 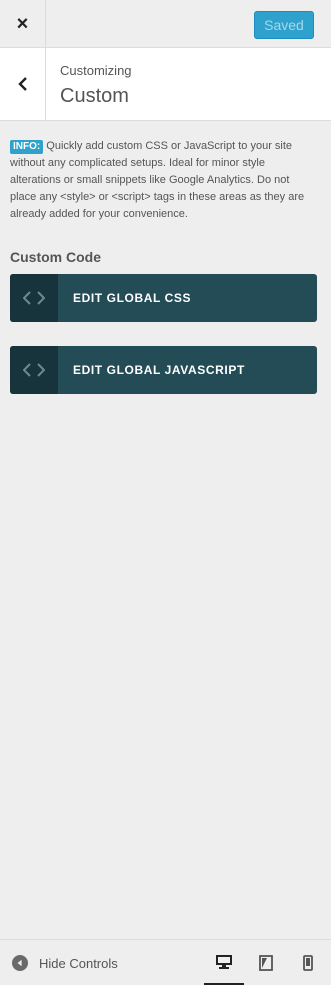 I want to click on preview-desktop-button, so click(x=224, y=962).